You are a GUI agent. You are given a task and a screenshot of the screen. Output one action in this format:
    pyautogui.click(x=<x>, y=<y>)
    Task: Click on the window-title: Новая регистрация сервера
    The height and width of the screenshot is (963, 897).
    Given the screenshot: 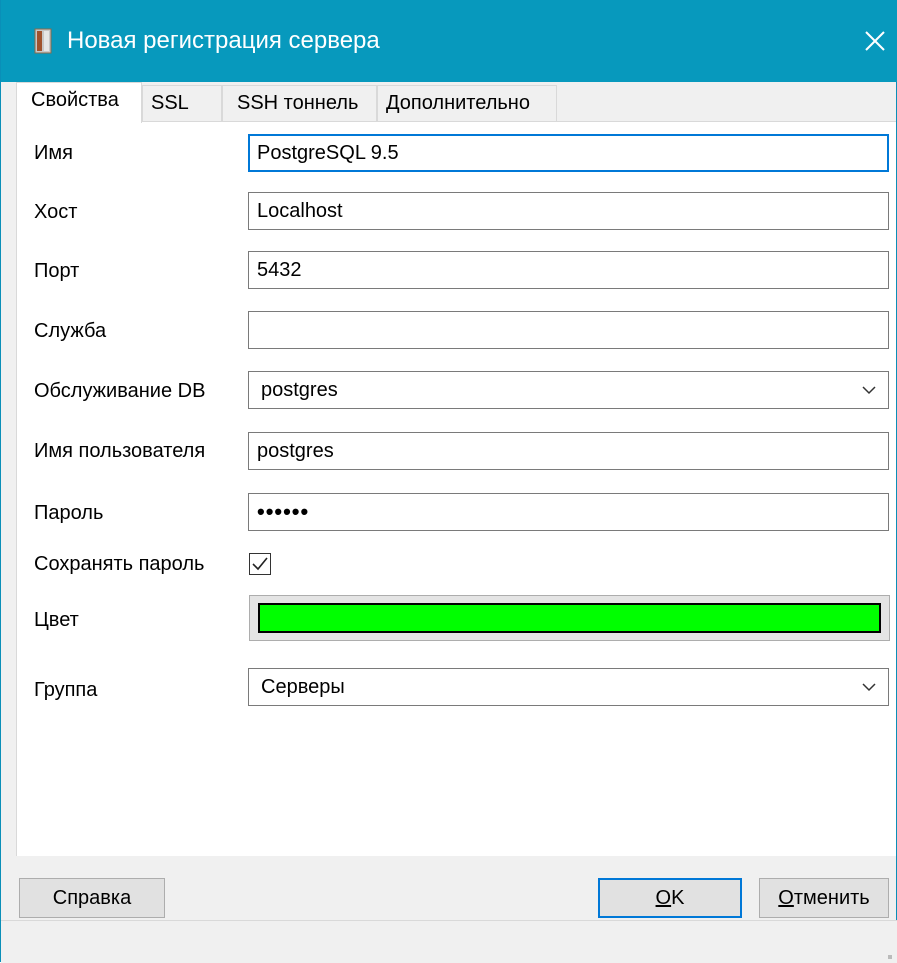 What is the action you would take?
    pyautogui.click(x=223, y=40)
    